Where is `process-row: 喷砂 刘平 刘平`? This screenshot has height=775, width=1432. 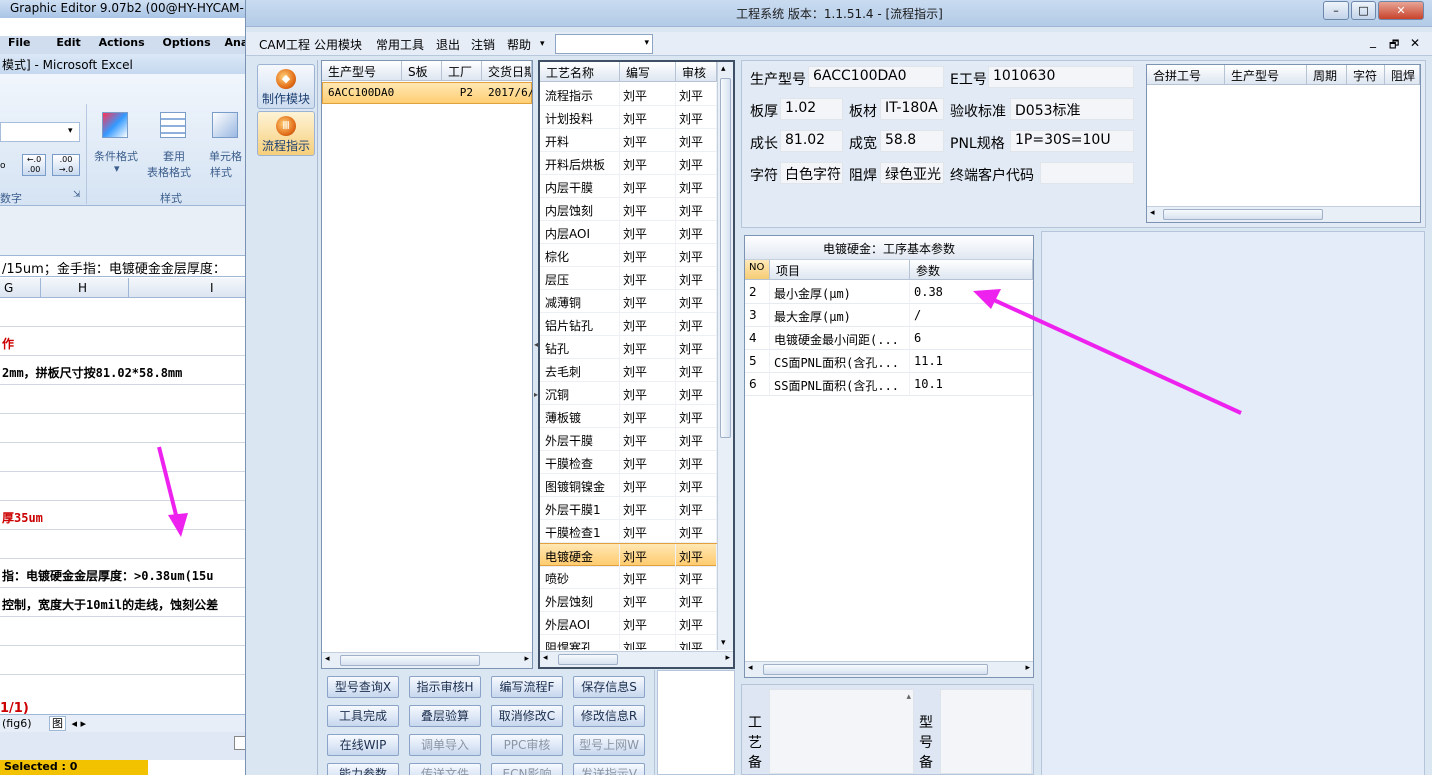 process-row: 喷砂 刘平 刘平 is located at coordinates (628, 577).